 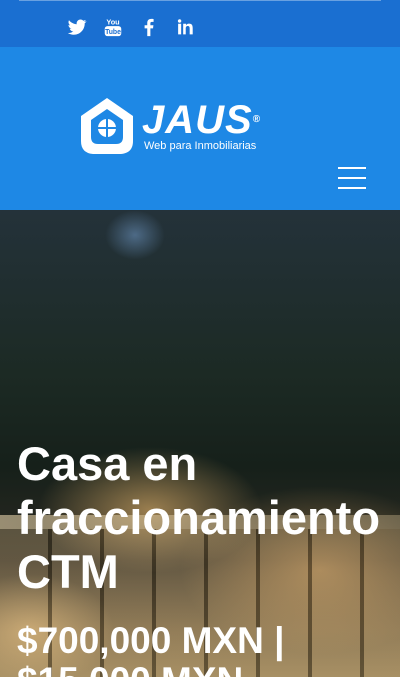 What do you see at coordinates (135, 235) in the screenshot?
I see `hero-sky` at bounding box center [135, 235].